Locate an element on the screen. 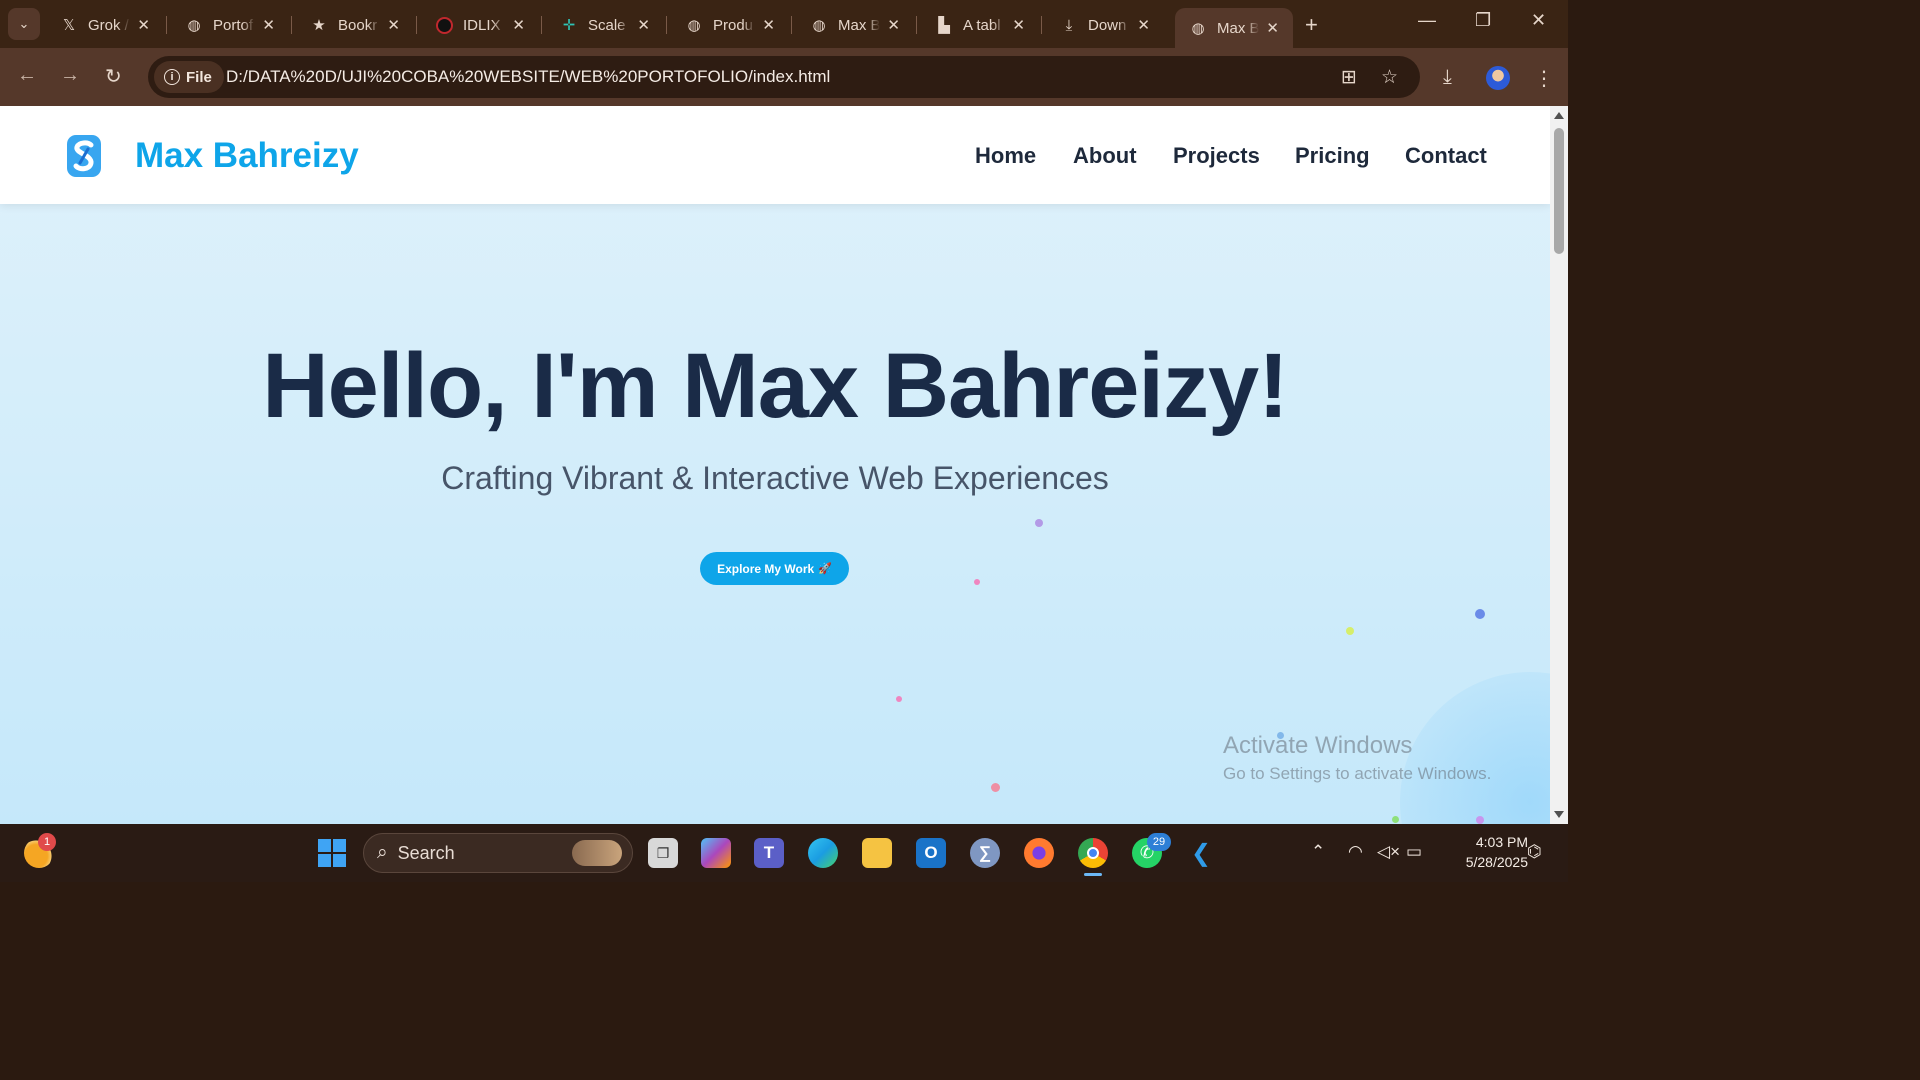  volume-muted-icon: ◁× is located at coordinates (1388, 852).